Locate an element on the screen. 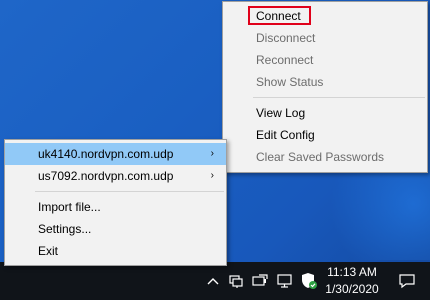 The width and height of the screenshot is (430, 300). taskbar: 11:13 AM 1/30/2020 is located at coordinates (215, 281).